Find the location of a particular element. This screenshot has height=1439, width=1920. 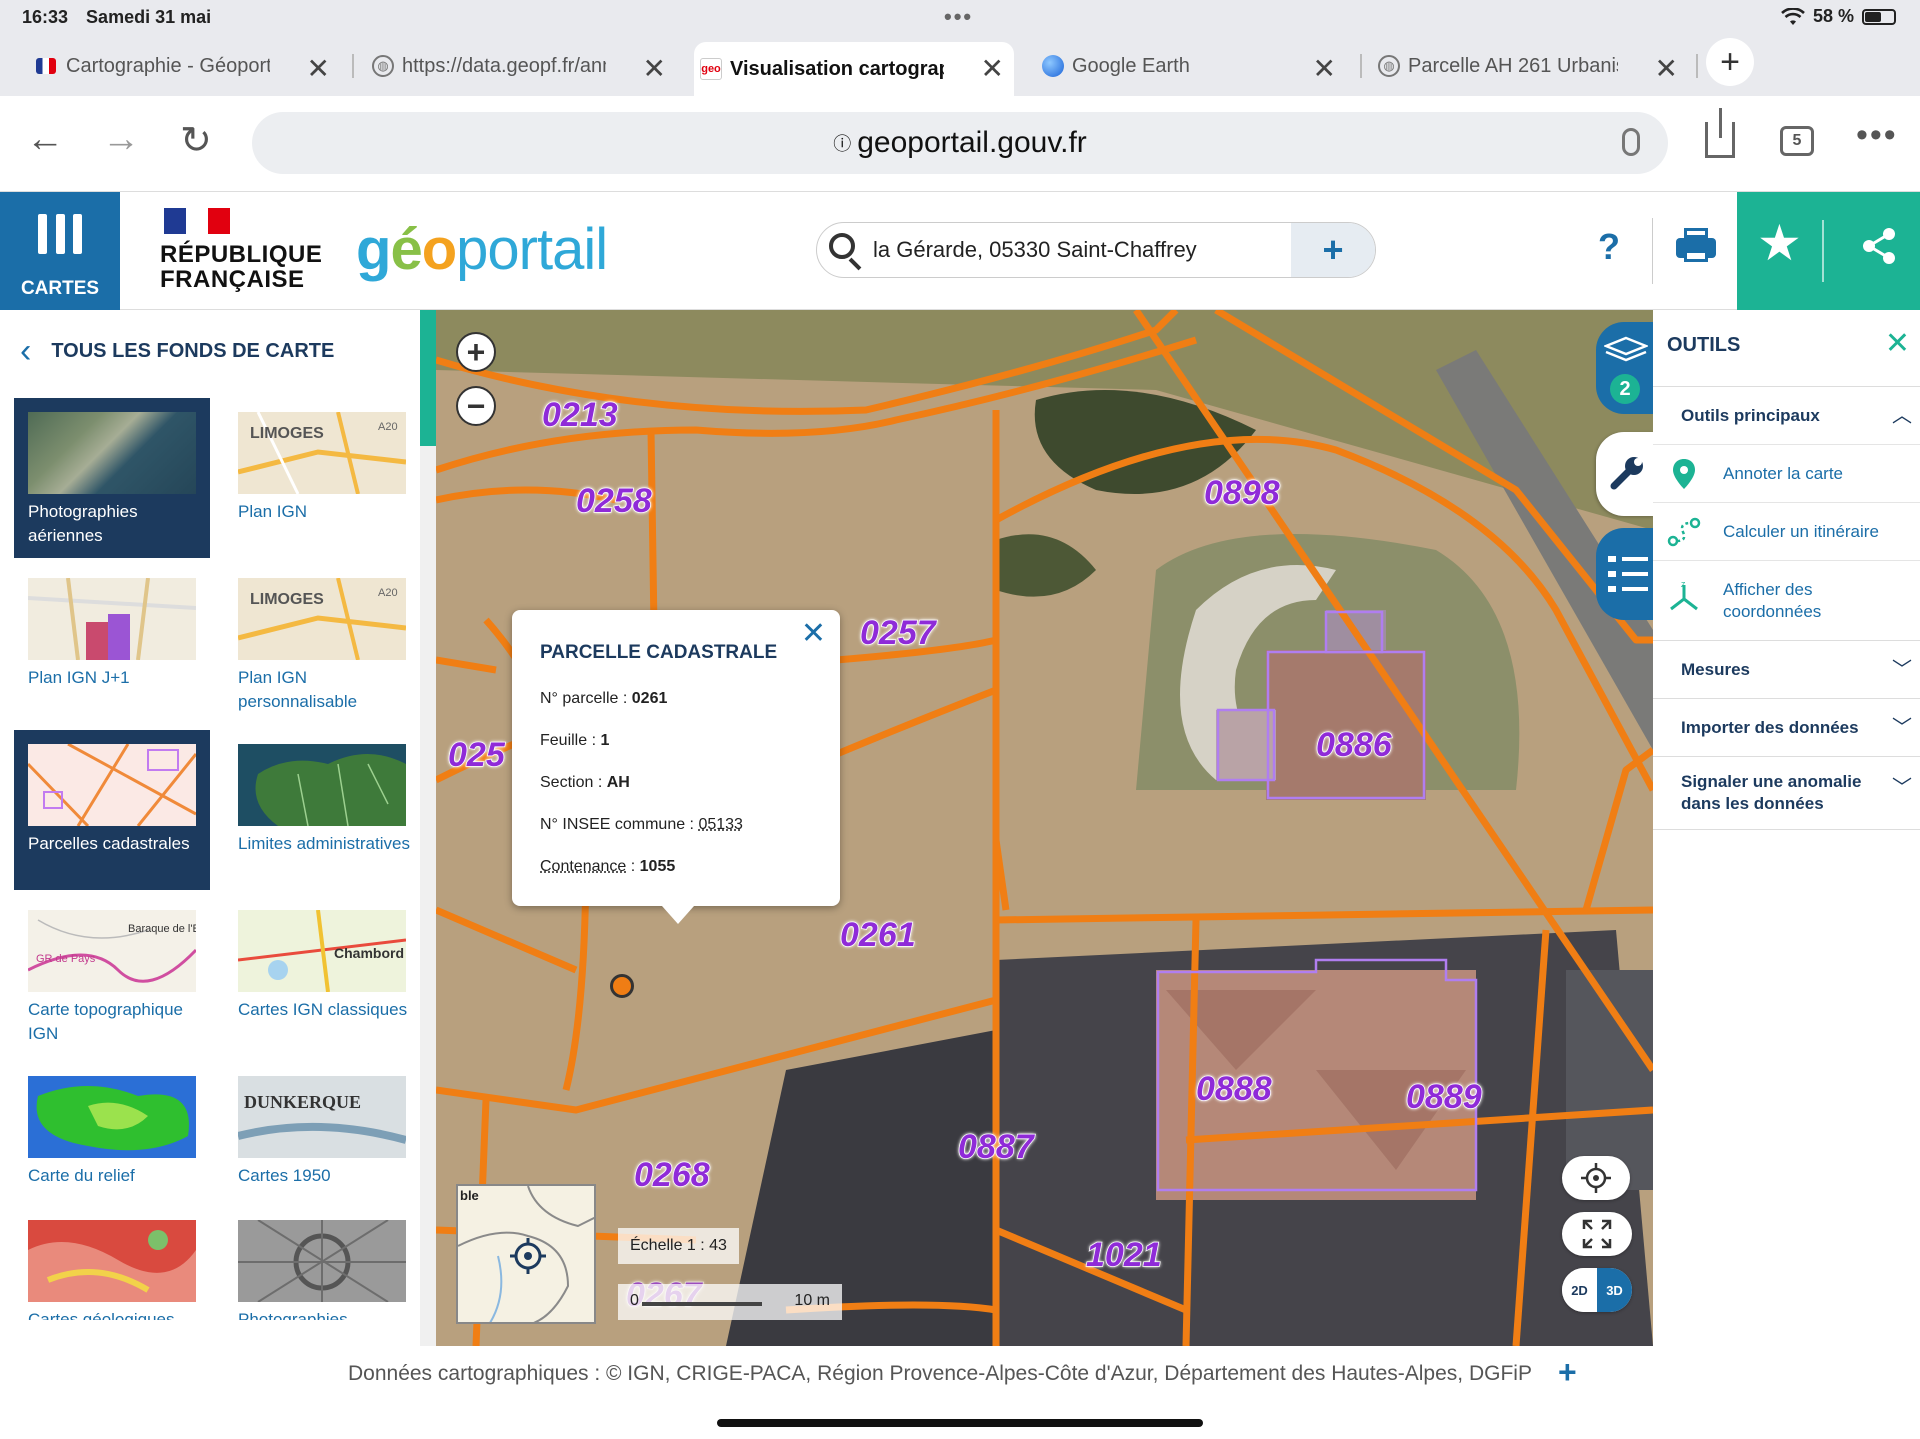

section-label: Outils principaux is located at coordinates (1750, 415).